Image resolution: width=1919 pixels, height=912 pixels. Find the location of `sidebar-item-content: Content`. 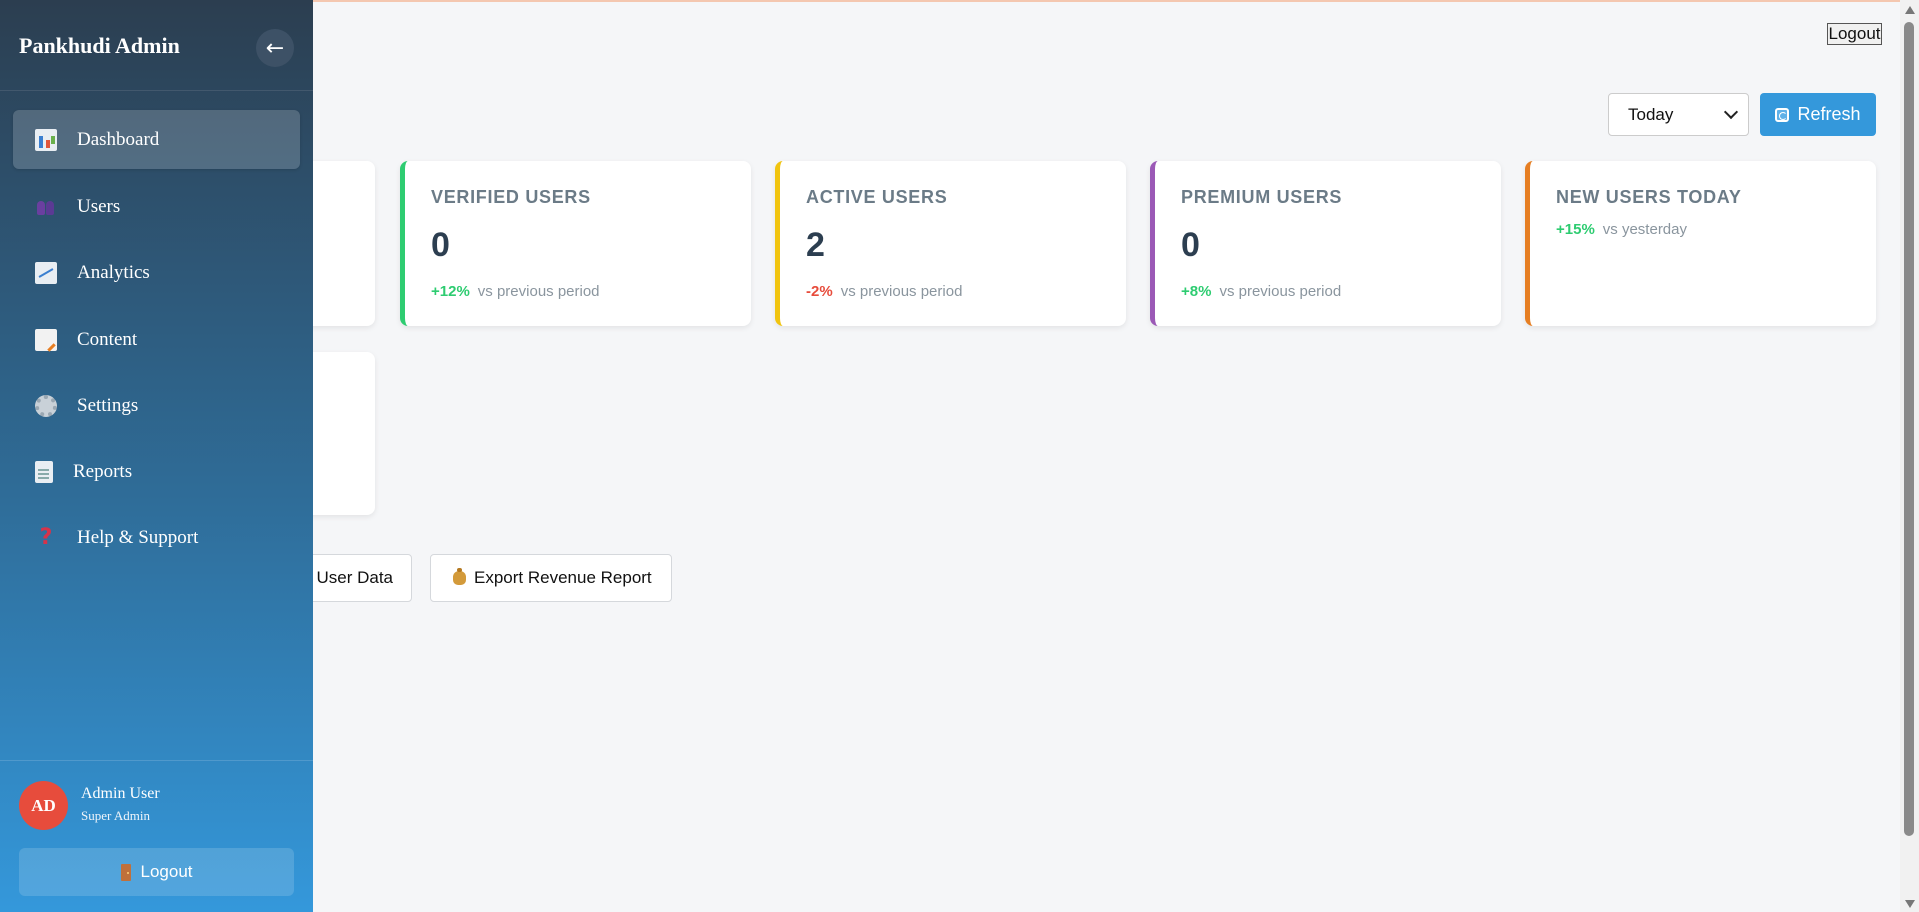

sidebar-item-content: Content is located at coordinates (156, 339).